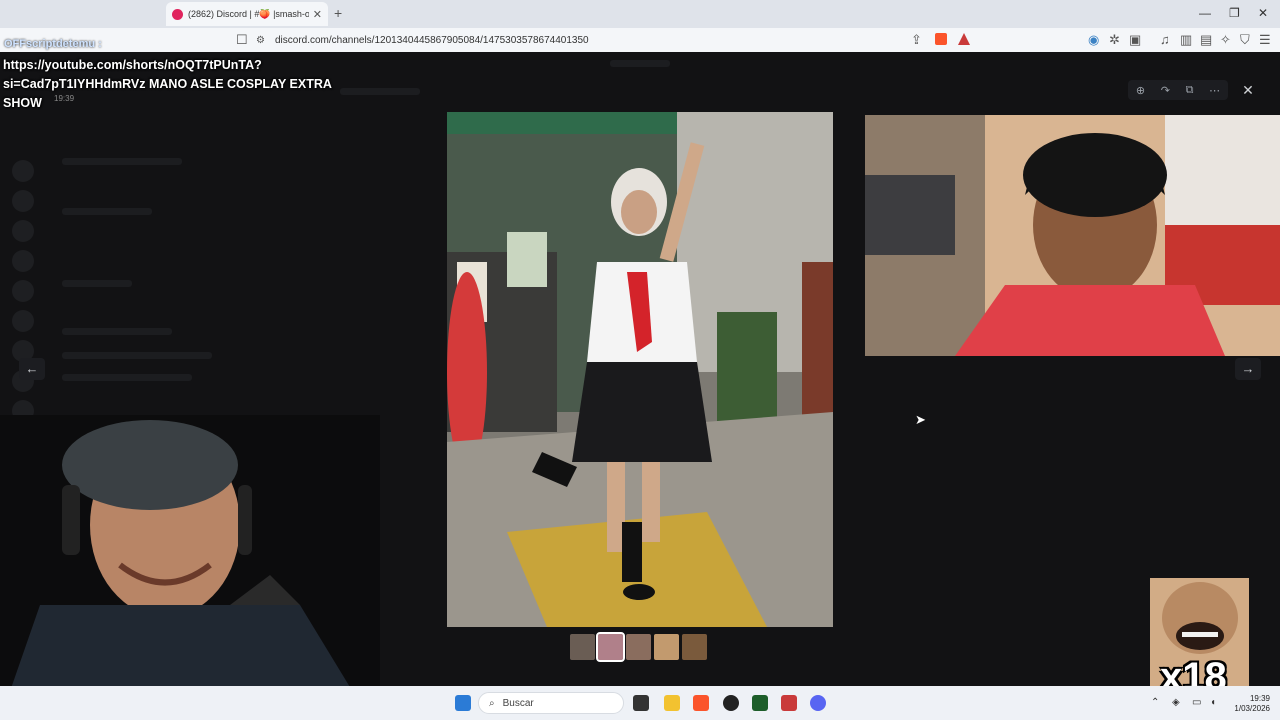 The image size is (1280, 720). What do you see at coordinates (1155, 702) in the screenshot?
I see `tray-expand-icon: ⌃` at bounding box center [1155, 702].